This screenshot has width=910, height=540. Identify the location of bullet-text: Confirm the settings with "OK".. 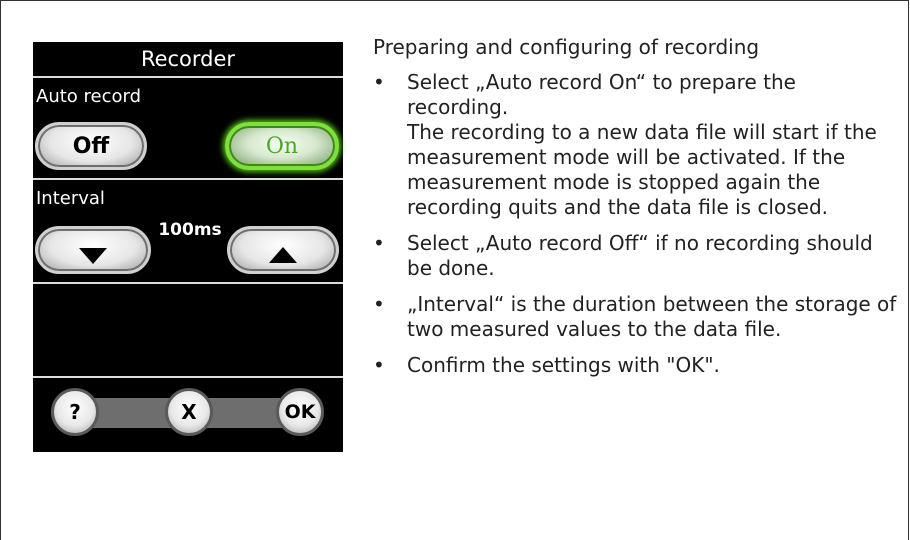
(563, 365).